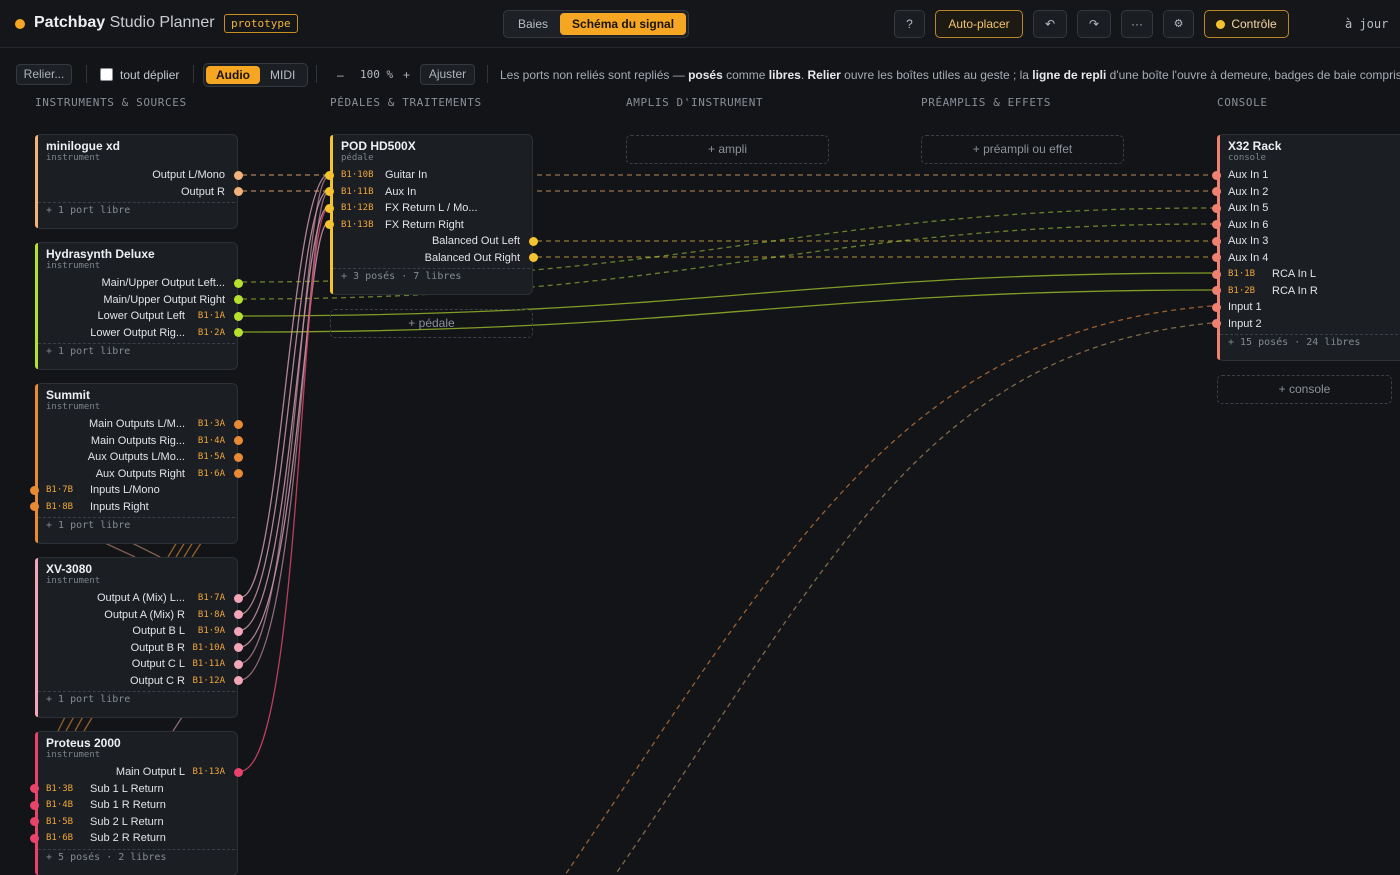 This screenshot has width=1400, height=875. What do you see at coordinates (1306, 307) in the screenshot?
I see `port-row: Input 1` at bounding box center [1306, 307].